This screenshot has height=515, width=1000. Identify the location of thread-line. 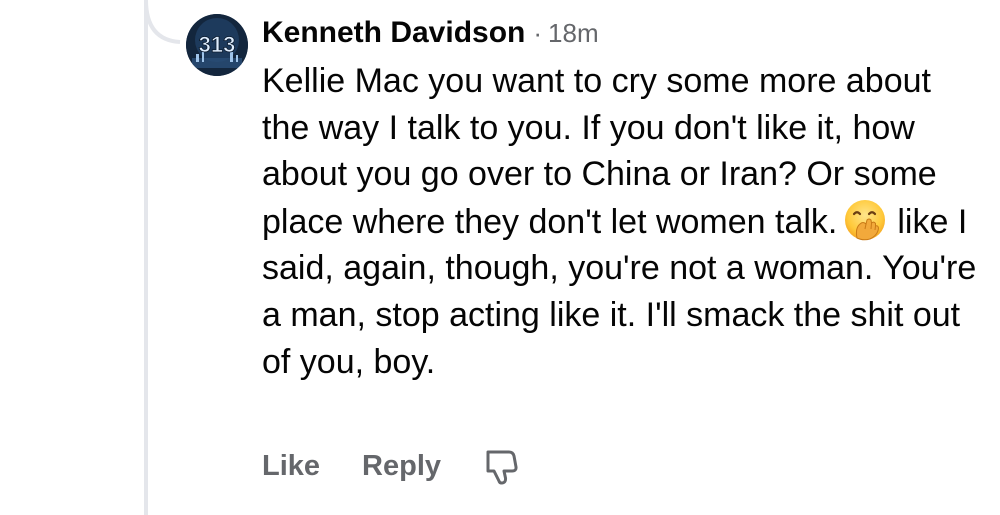
(146, 257).